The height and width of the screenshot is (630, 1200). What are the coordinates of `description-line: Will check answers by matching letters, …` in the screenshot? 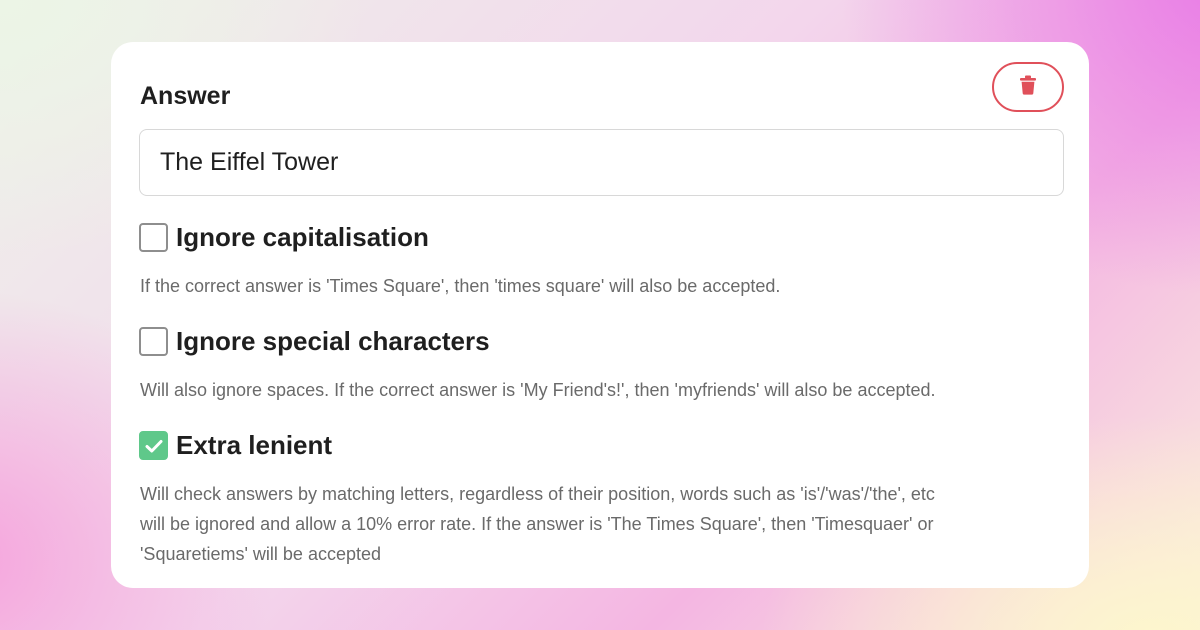 It's located at (537, 494).